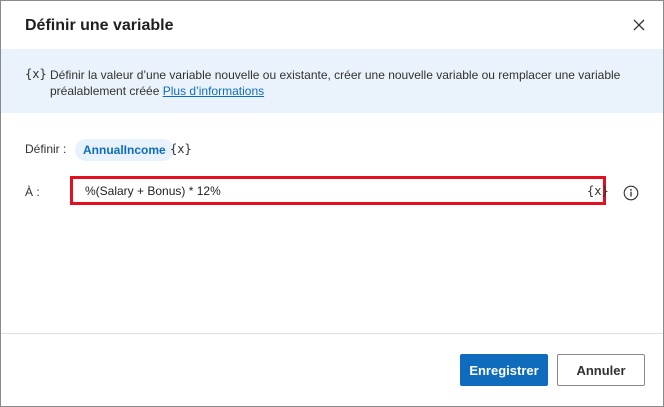 The image size is (664, 407). Describe the element at coordinates (32, 192) in the screenshot. I see `to-label: À :` at that location.